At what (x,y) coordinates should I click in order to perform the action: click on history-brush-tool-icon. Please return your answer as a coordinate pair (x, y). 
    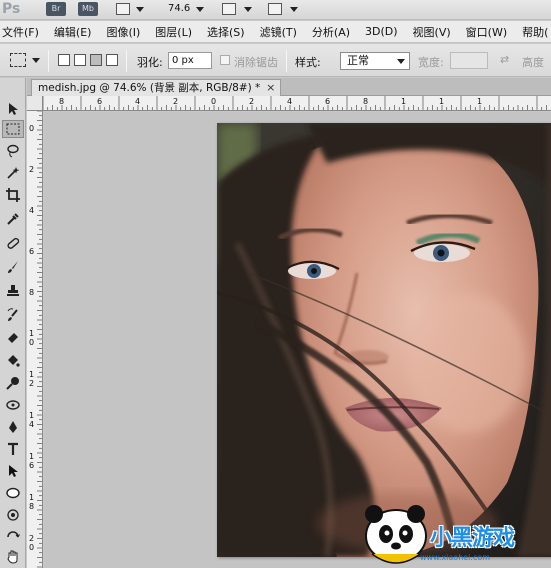
    Looking at the image, I should click on (13, 315).